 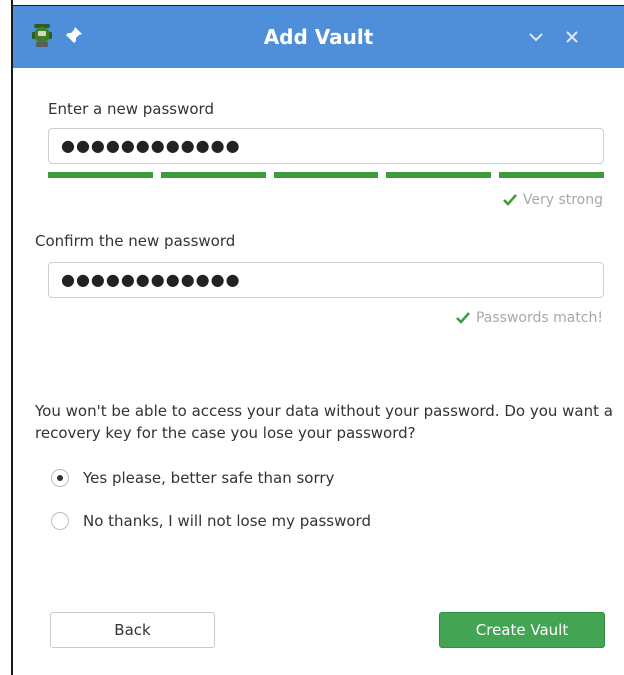 I want to click on close-icon, so click(x=572, y=37).